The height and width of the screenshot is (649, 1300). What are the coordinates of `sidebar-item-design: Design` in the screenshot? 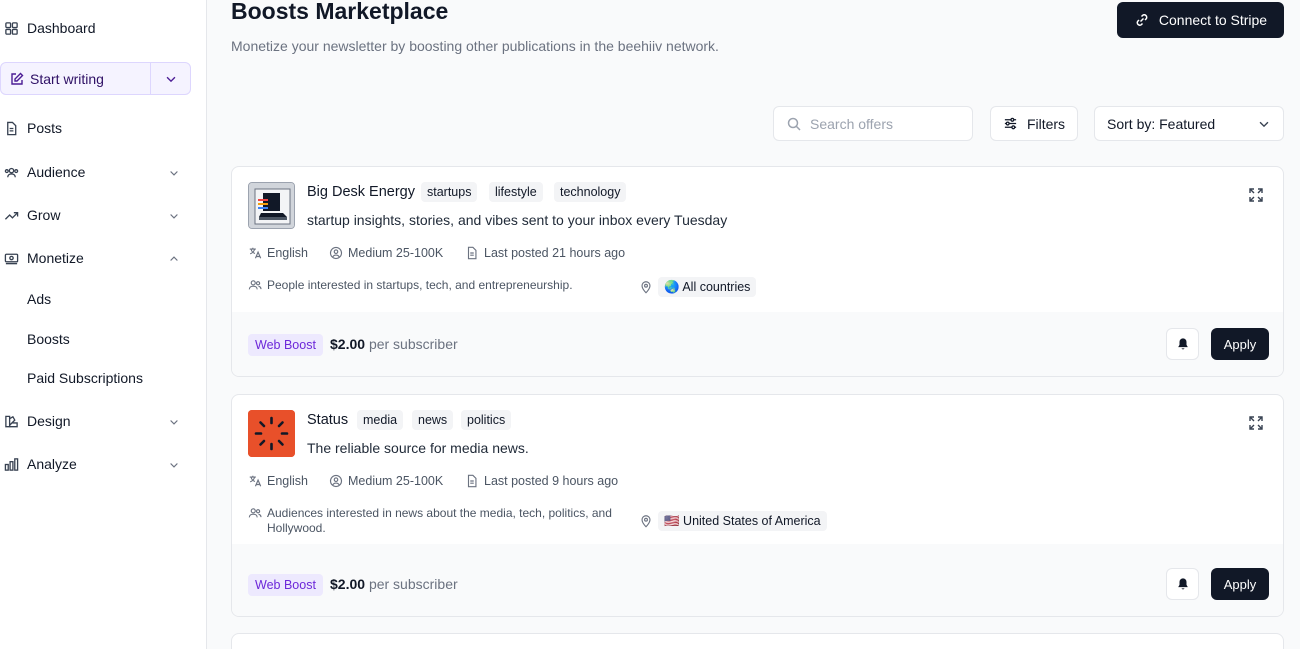 It's located at (35, 421).